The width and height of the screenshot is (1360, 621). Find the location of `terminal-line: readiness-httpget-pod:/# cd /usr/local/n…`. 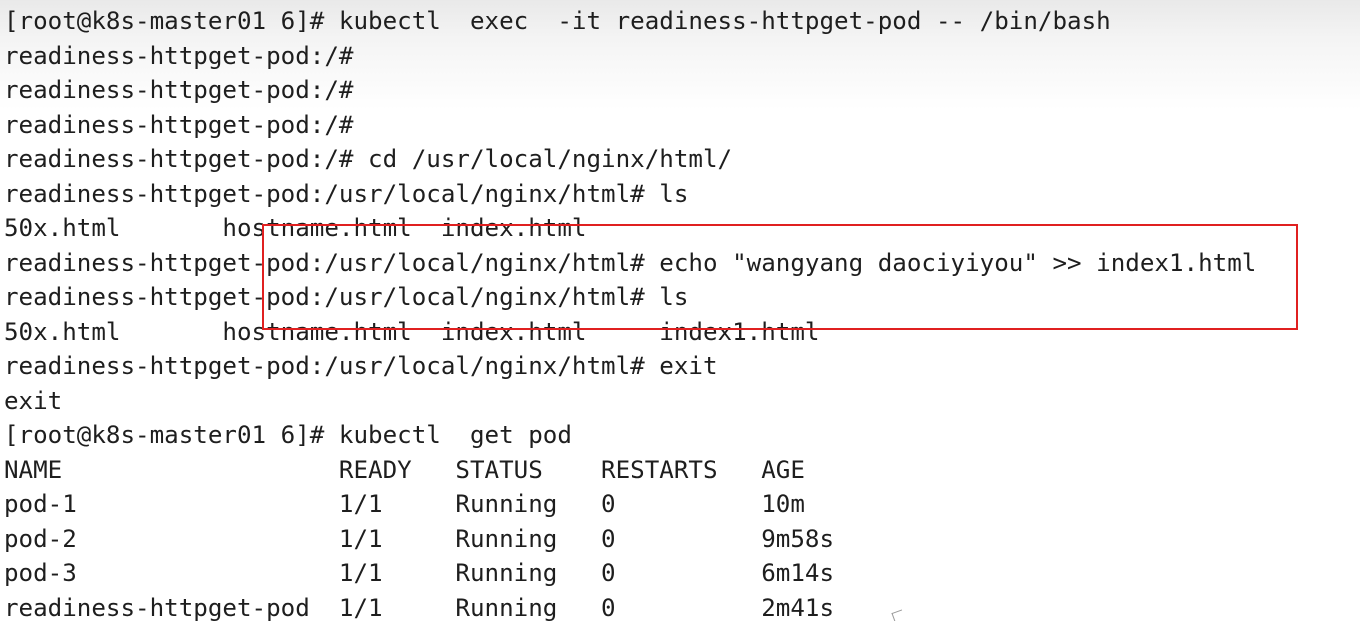

terminal-line: readiness-httpget-pod:/# cd /usr/local/n… is located at coordinates (368, 159).